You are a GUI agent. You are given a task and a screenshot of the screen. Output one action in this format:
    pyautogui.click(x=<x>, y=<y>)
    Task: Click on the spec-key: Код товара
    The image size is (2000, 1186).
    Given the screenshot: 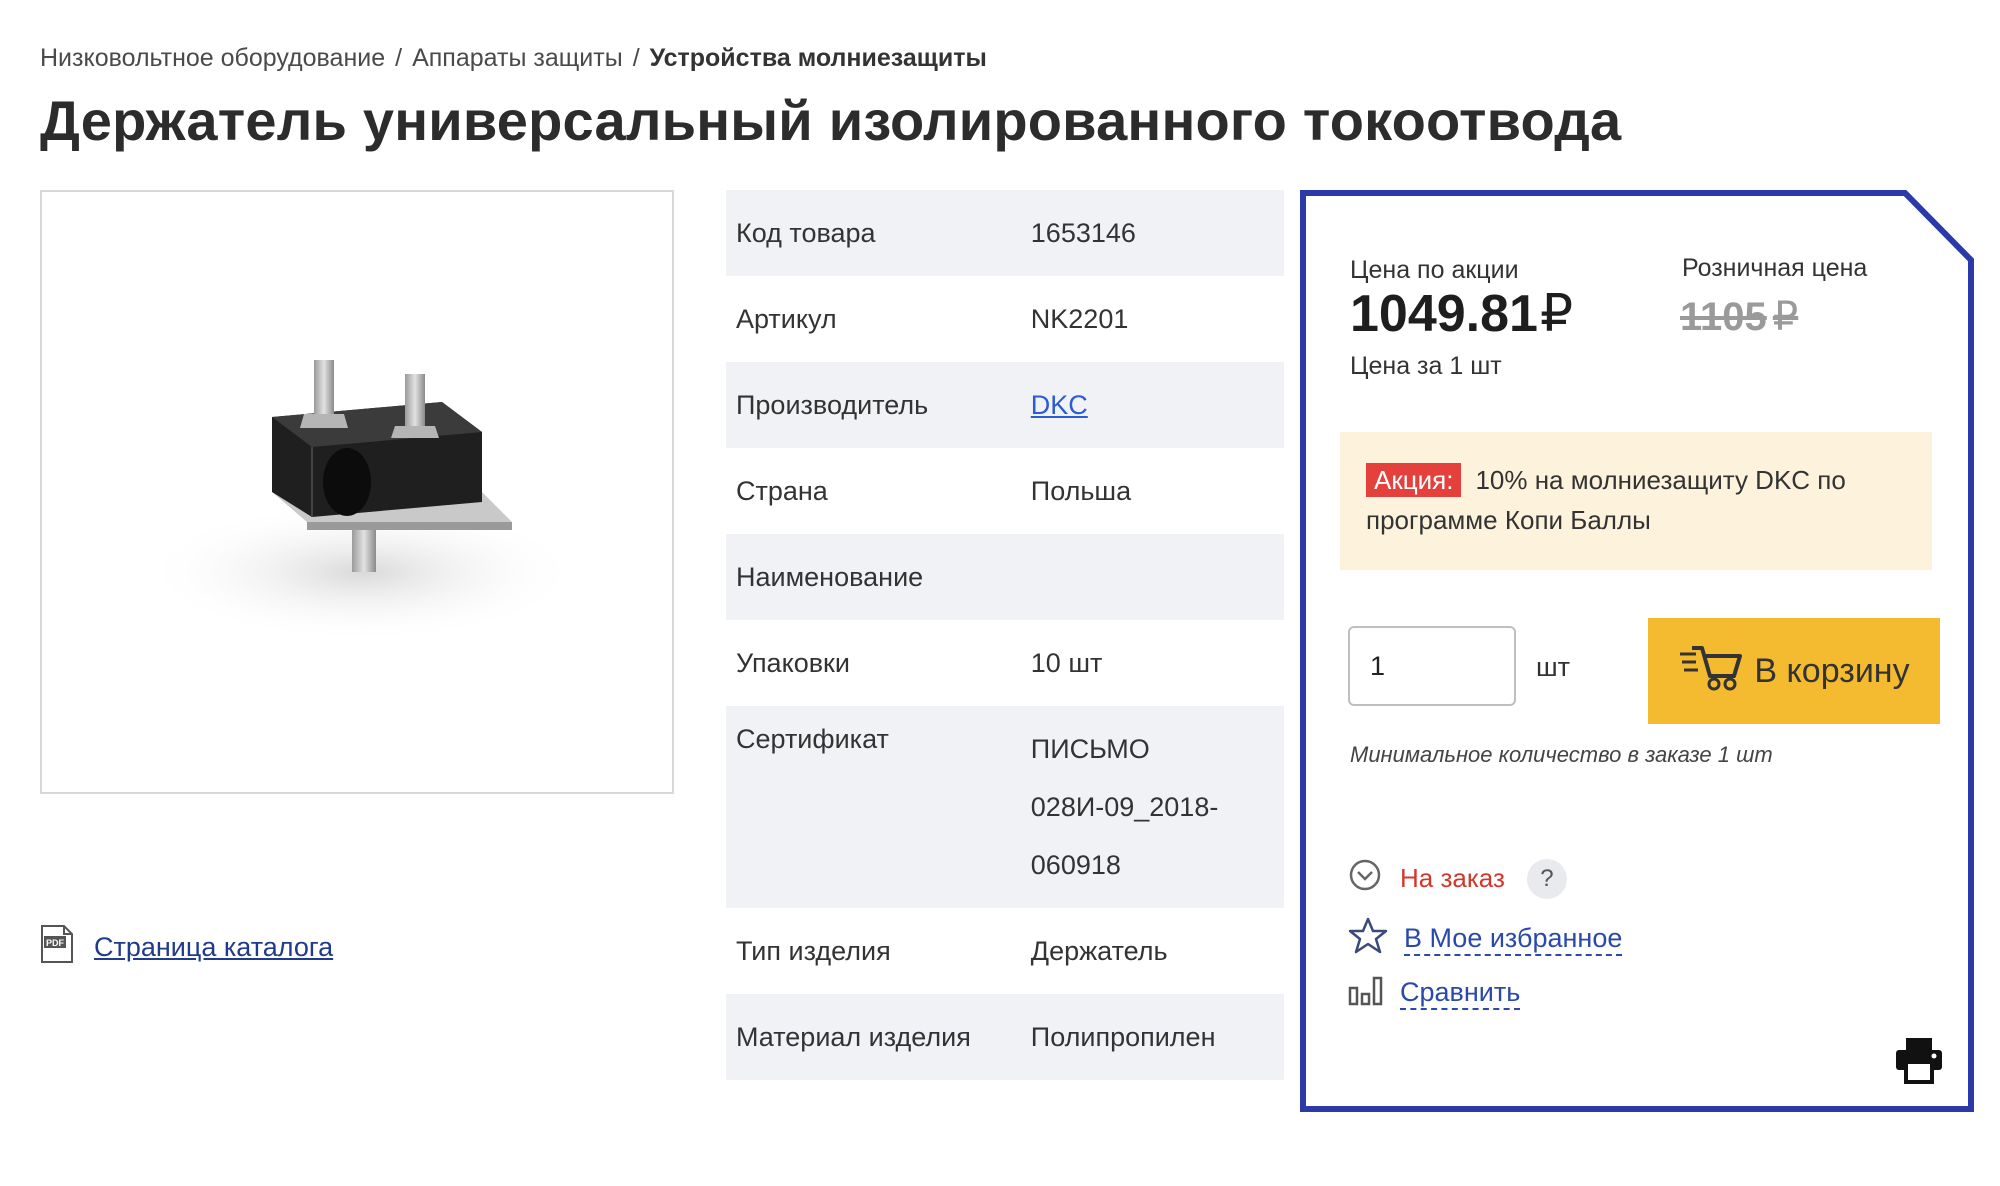 What is the action you would take?
    pyautogui.click(x=806, y=232)
    